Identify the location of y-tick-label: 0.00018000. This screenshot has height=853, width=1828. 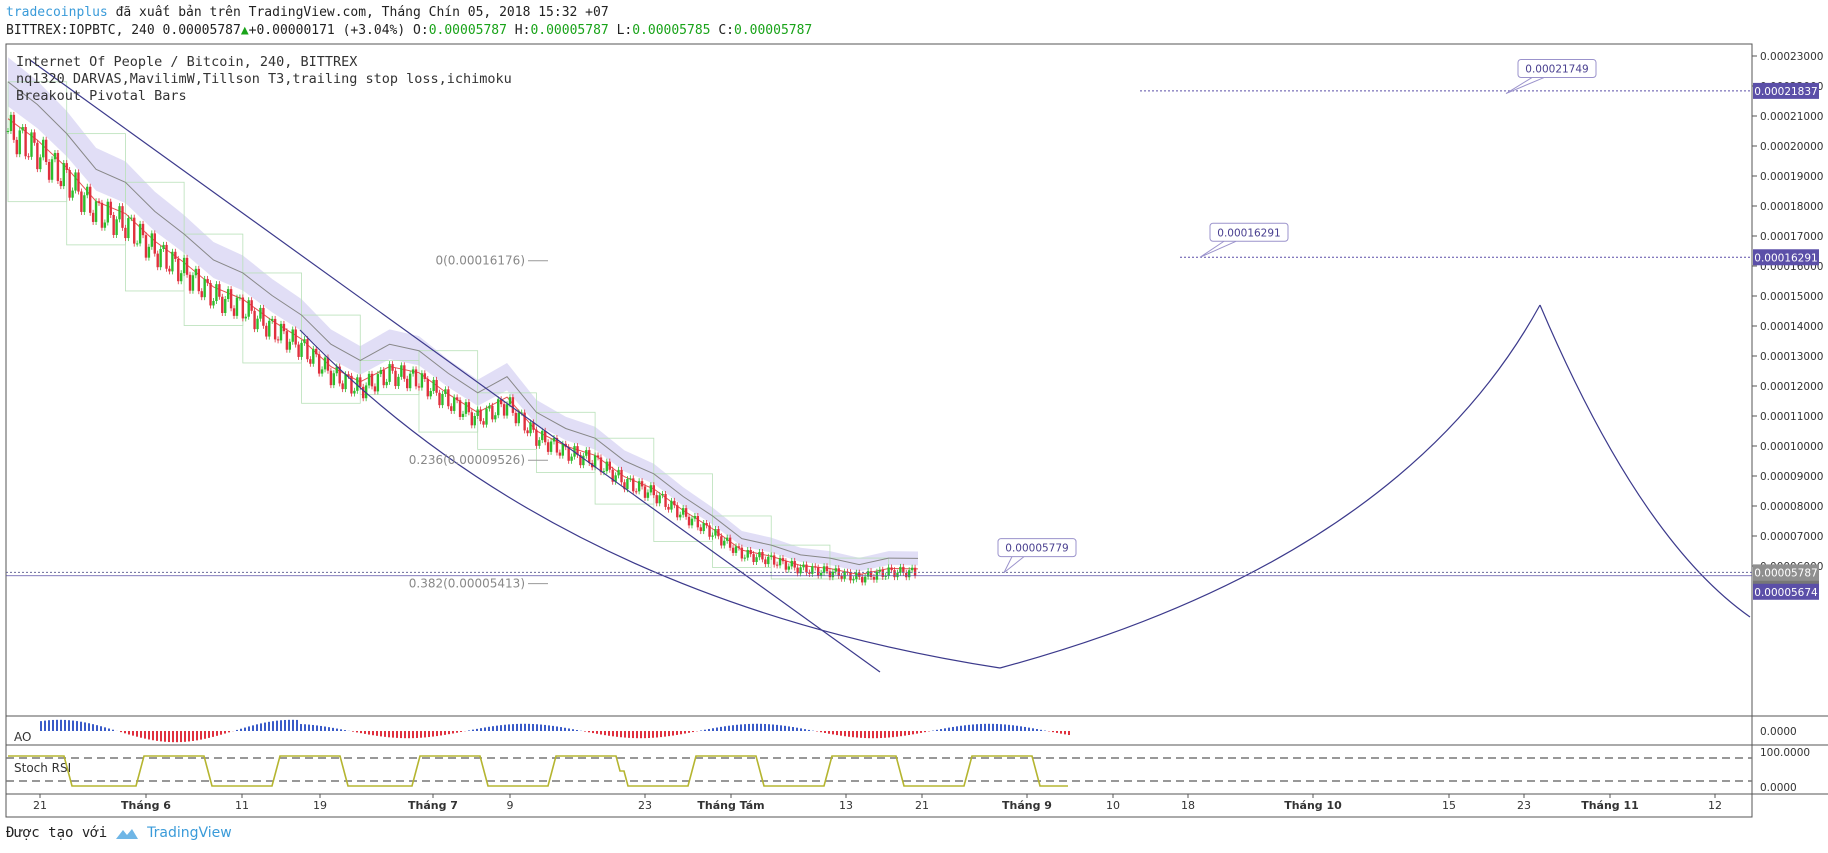
(1791, 207).